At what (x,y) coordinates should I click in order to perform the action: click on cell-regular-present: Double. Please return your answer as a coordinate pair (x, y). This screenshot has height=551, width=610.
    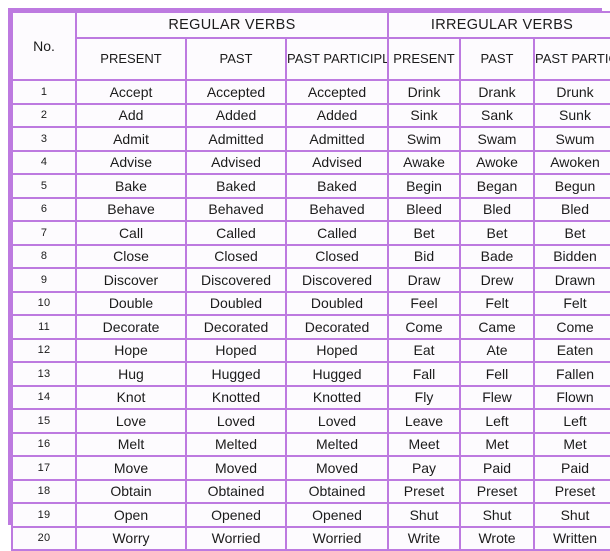
    Looking at the image, I should click on (131, 303).